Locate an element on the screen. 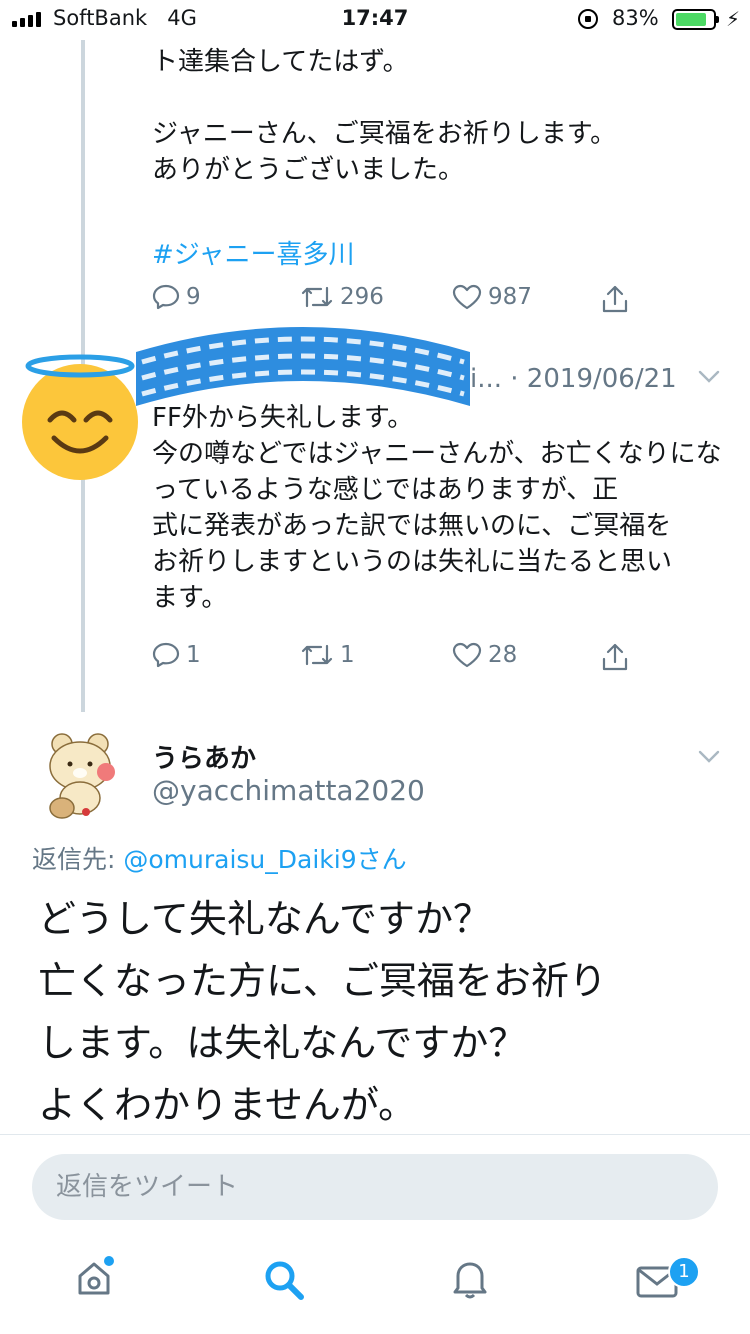  battery-icon is located at coordinates (695, 19).